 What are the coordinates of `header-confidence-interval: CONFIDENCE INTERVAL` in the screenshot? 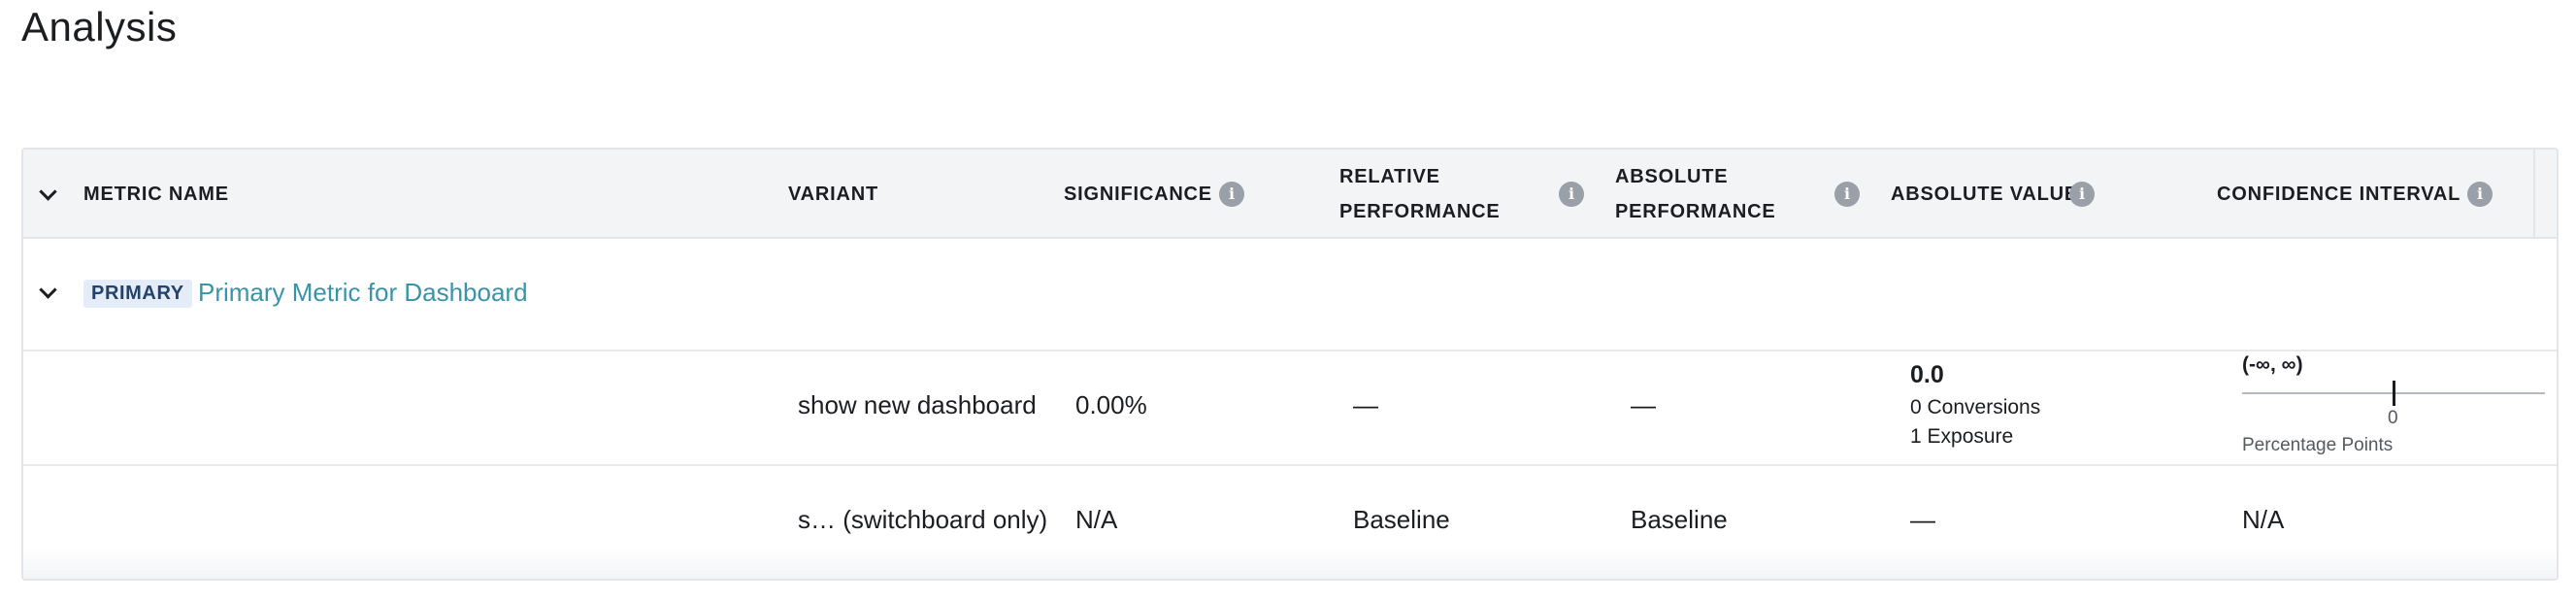 It's located at (2338, 194).